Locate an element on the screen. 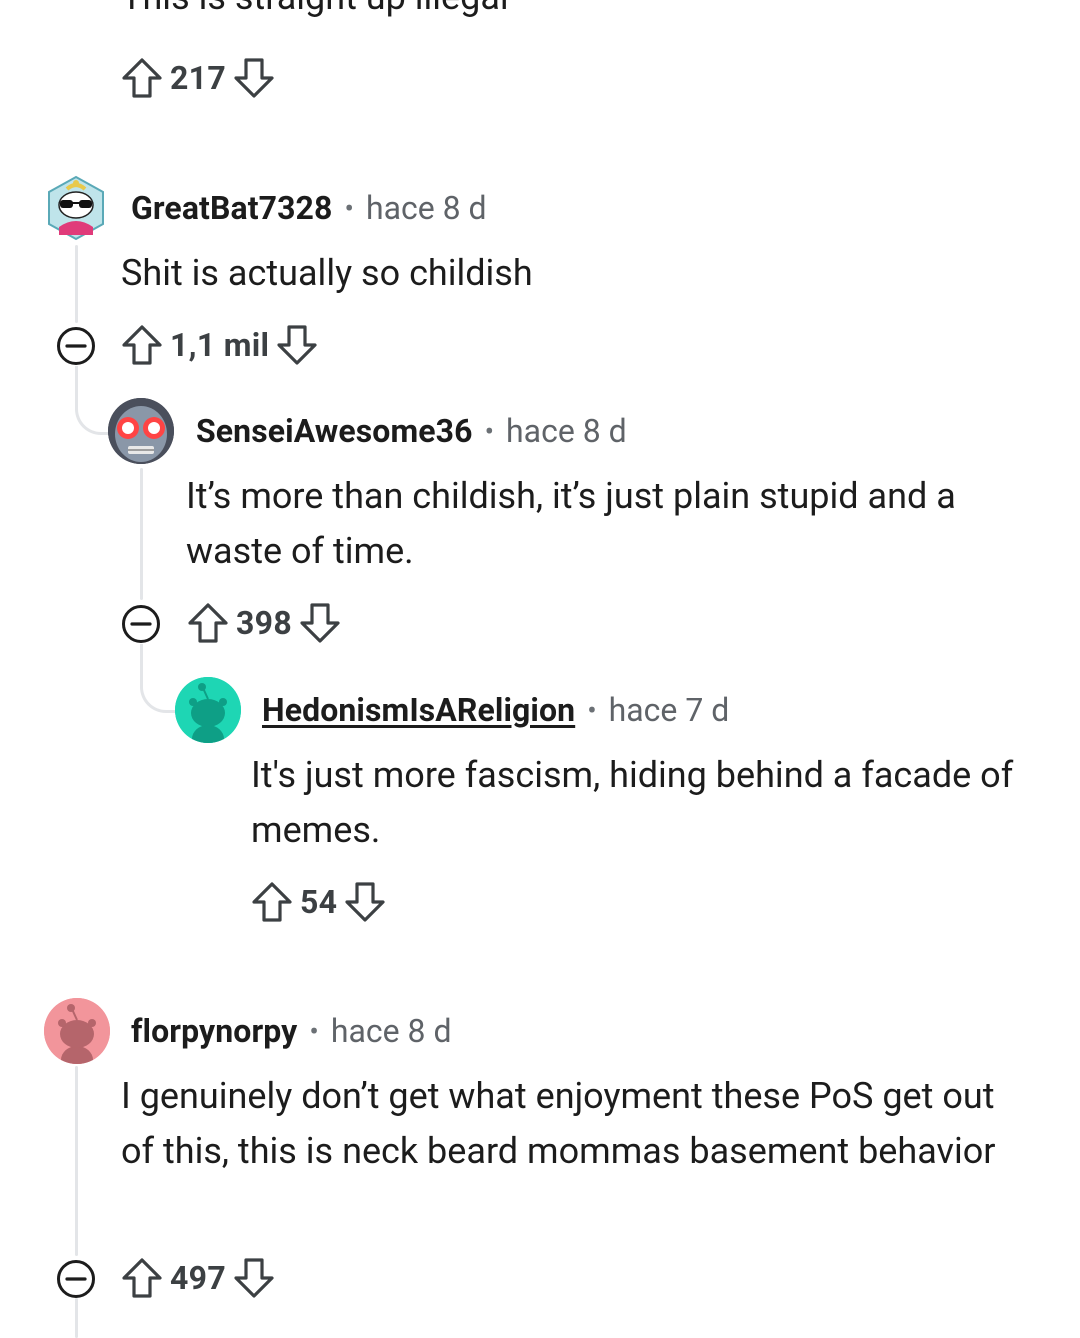  vote-bar: 497 is located at coordinates (198, 1278).